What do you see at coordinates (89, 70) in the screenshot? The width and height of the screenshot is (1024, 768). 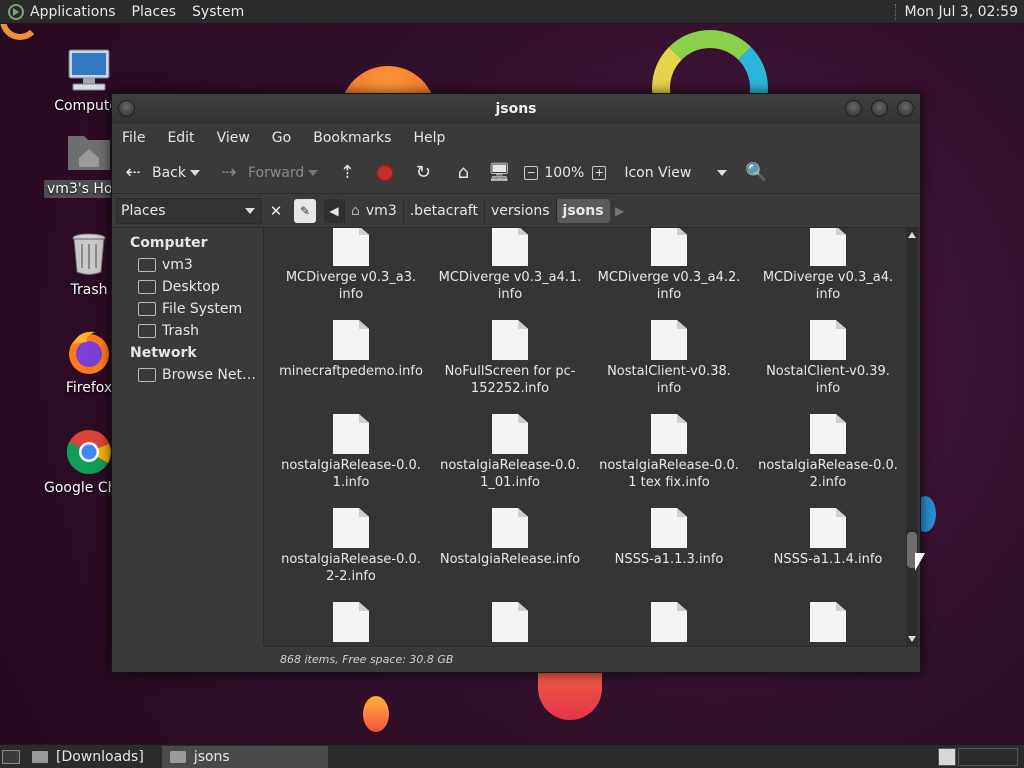 I see `computer-icon` at bounding box center [89, 70].